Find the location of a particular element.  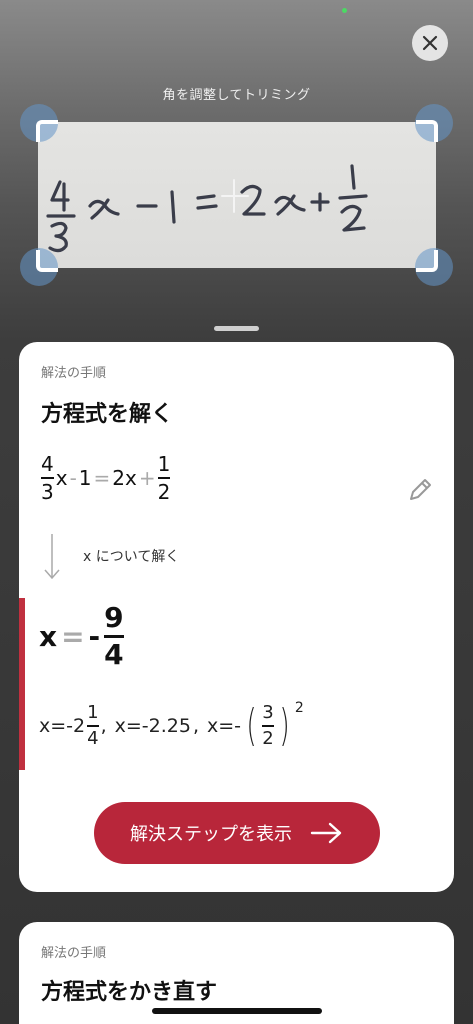

section-title-2: 方程式をかき直す is located at coordinates (129, 992).